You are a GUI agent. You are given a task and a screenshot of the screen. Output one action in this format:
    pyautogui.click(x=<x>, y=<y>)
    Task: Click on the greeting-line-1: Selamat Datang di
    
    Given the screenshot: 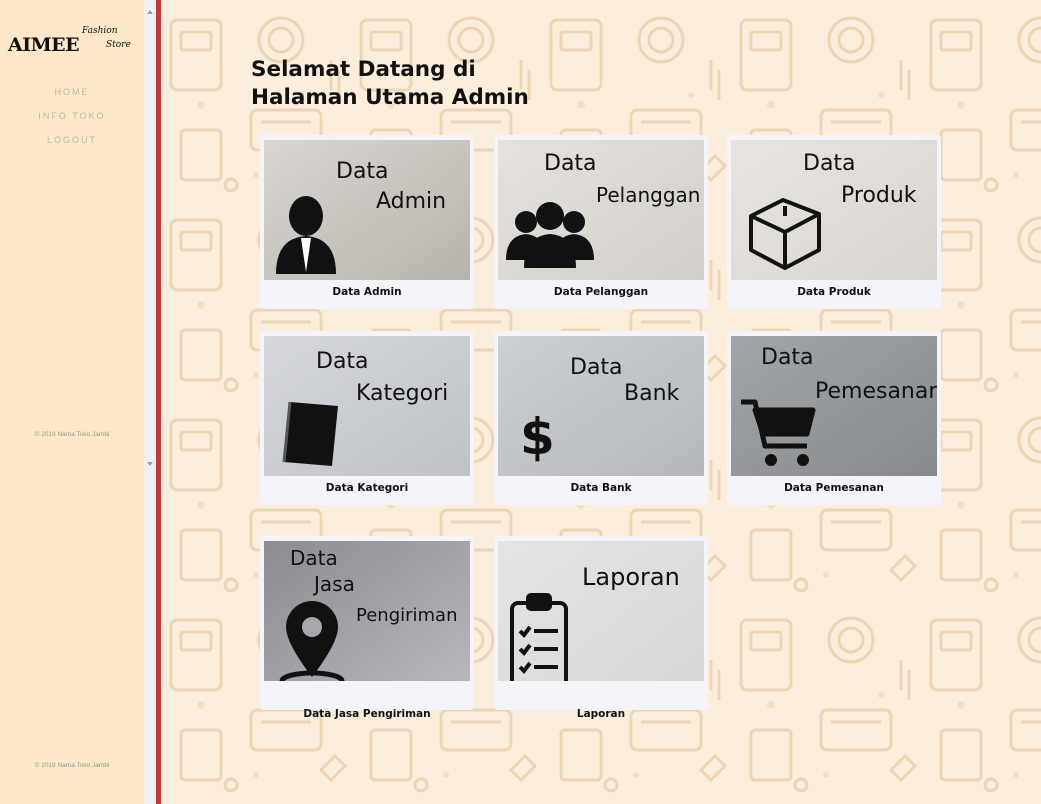 What is the action you would take?
    pyautogui.click(x=363, y=69)
    